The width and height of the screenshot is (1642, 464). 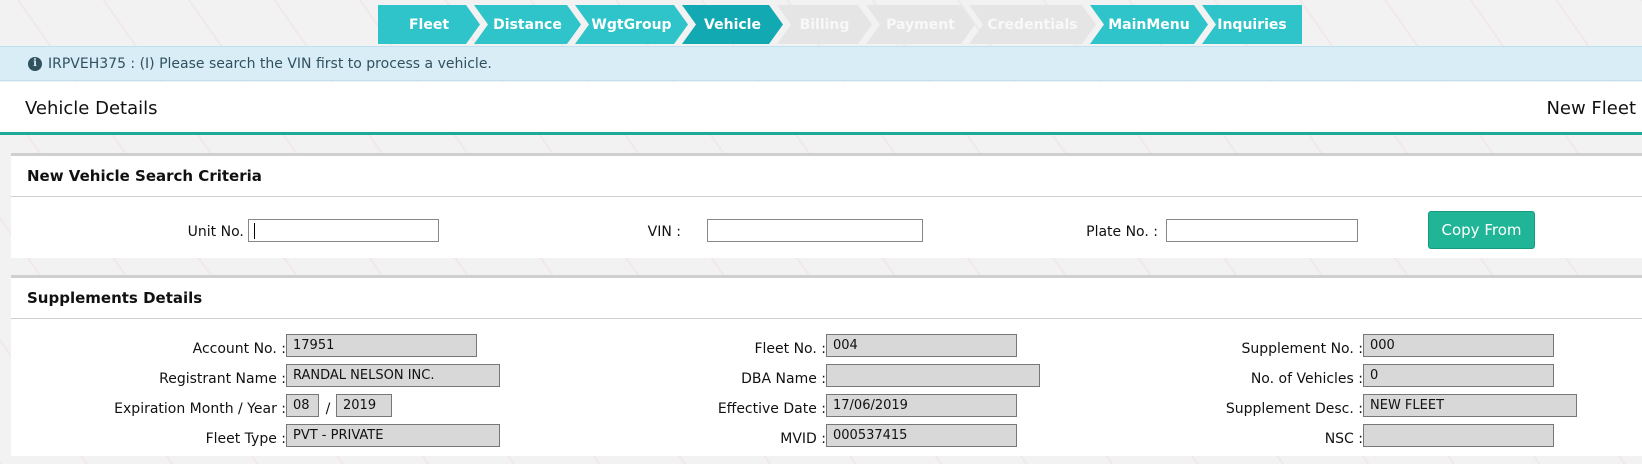 I want to click on effective-date-label: Effective Date :, so click(x=771, y=409).